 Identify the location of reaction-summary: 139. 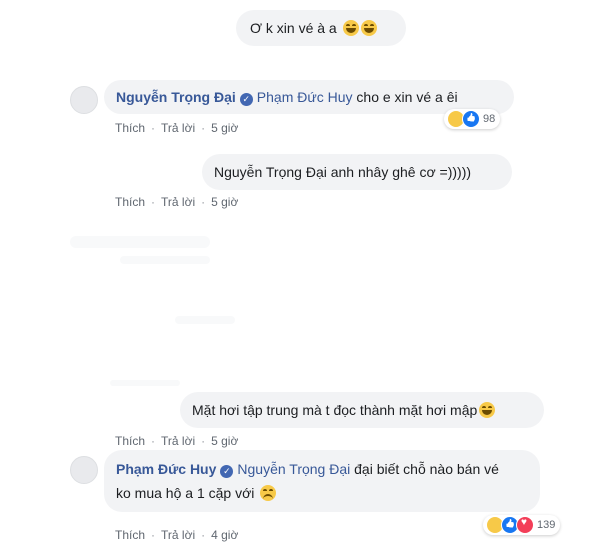
(522, 525).